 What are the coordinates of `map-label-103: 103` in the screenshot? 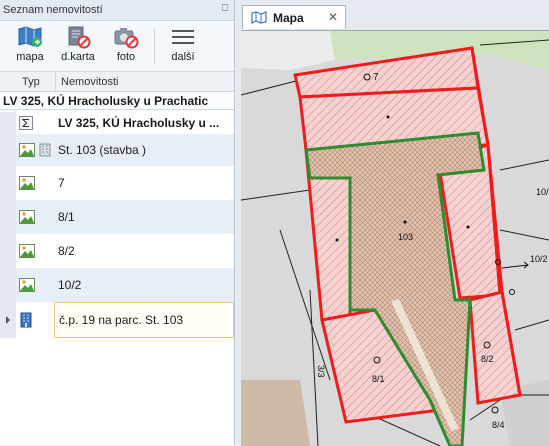 It's located at (405, 237).